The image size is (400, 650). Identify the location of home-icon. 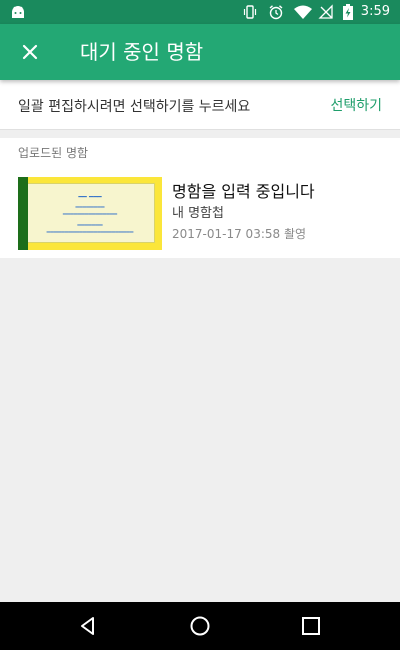
(200, 626).